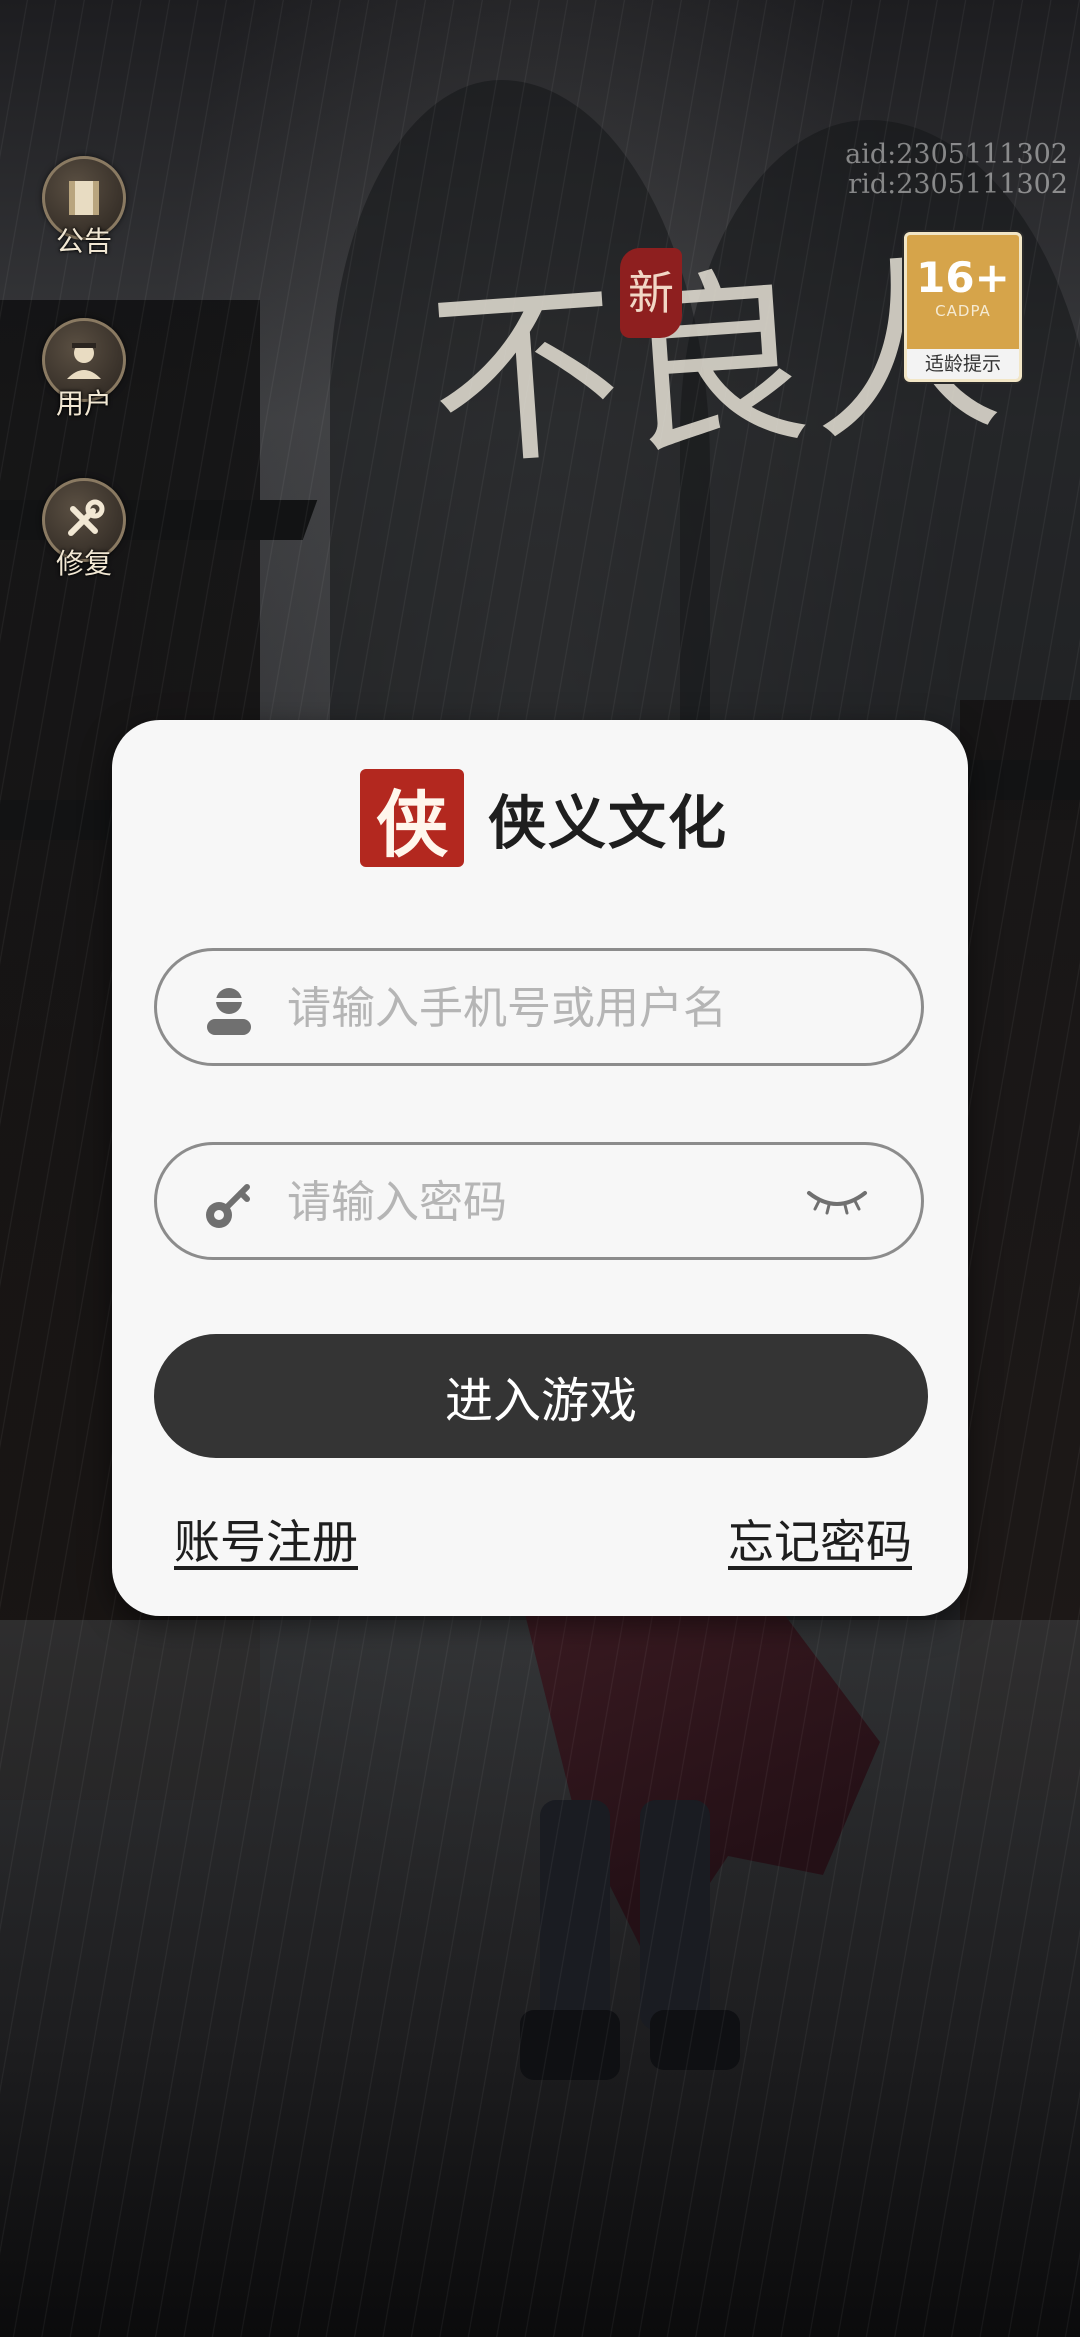 This screenshot has height=2337, width=1080. Describe the element at coordinates (608, 823) in the screenshot. I see `publisher-name: 侠义文化` at that location.